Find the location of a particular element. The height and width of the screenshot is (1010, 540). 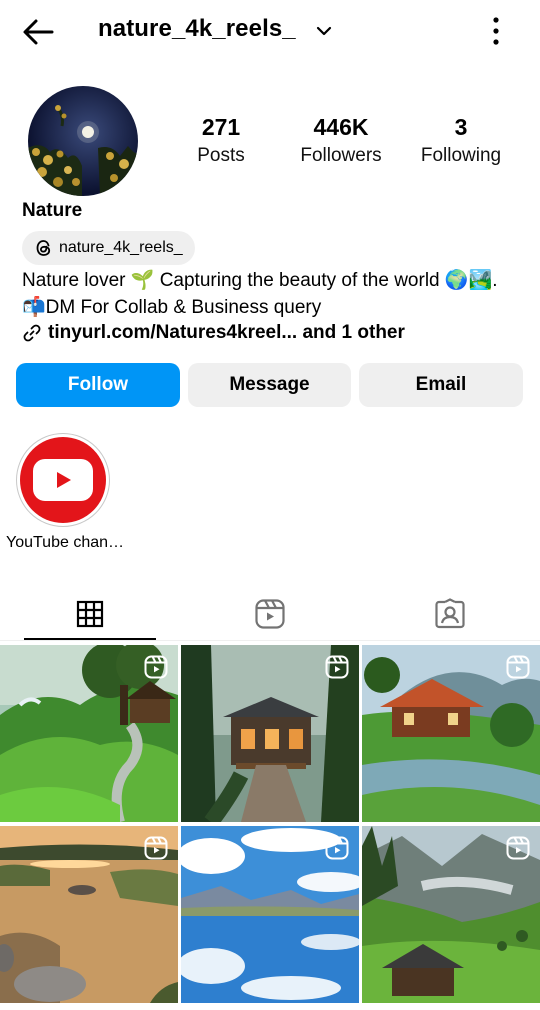

youtube-icon is located at coordinates (63, 480).